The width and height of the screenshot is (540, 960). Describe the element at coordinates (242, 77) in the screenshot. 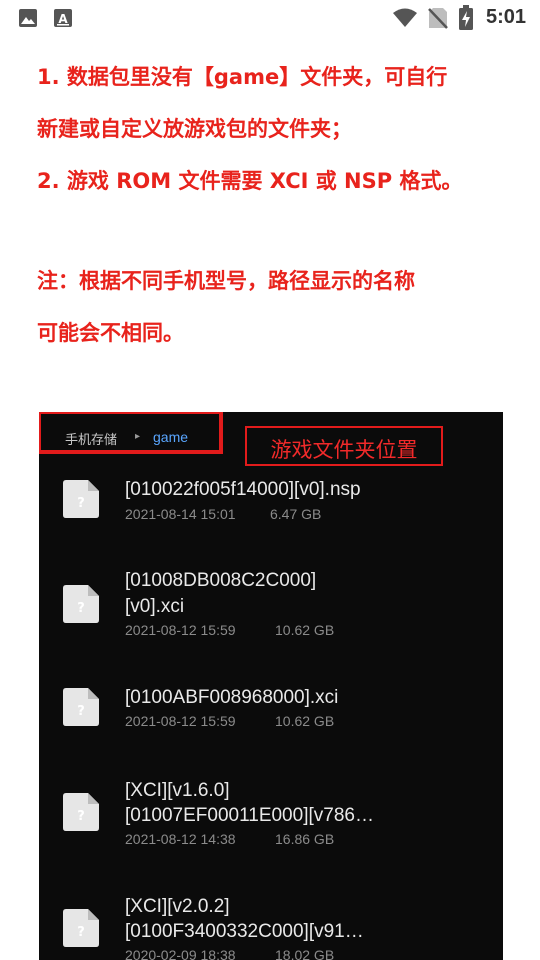

I see `instruction-line-1: 1. 数据包里没有【game】文件夹，可自行` at that location.